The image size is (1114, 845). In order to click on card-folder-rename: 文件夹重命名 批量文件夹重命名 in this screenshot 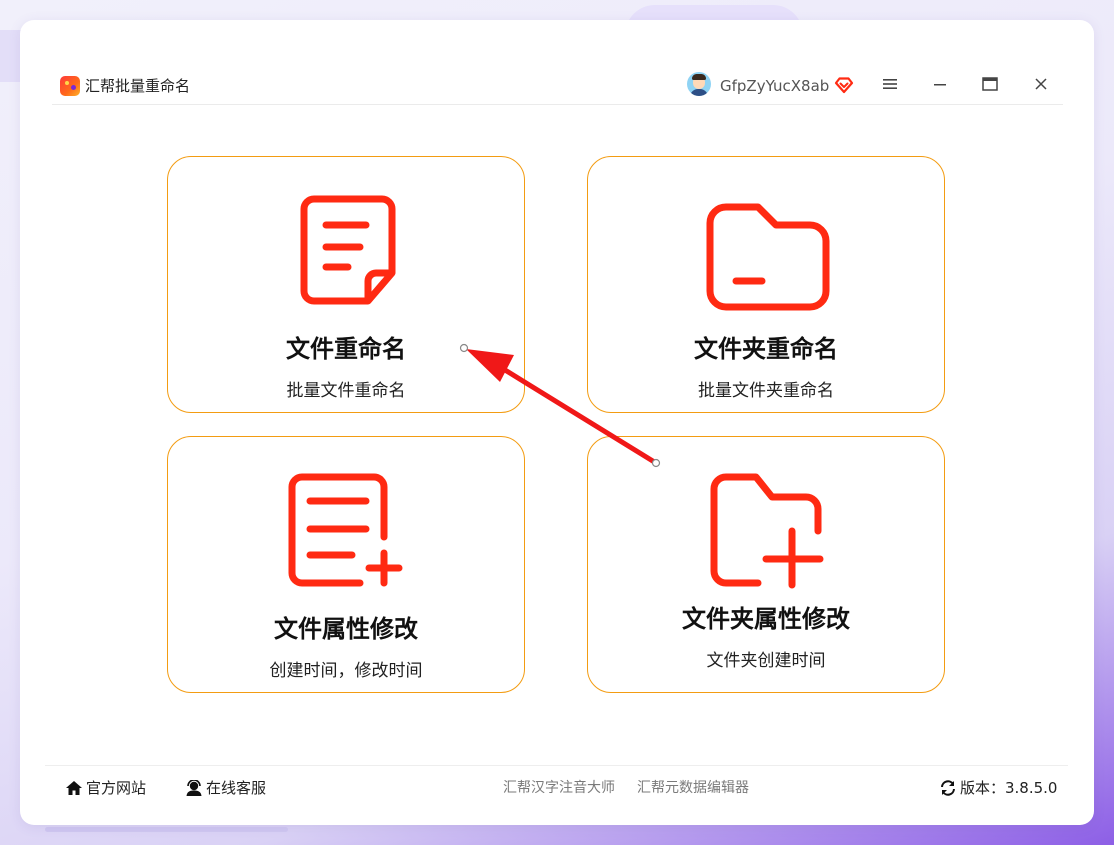, I will do `click(766, 284)`.